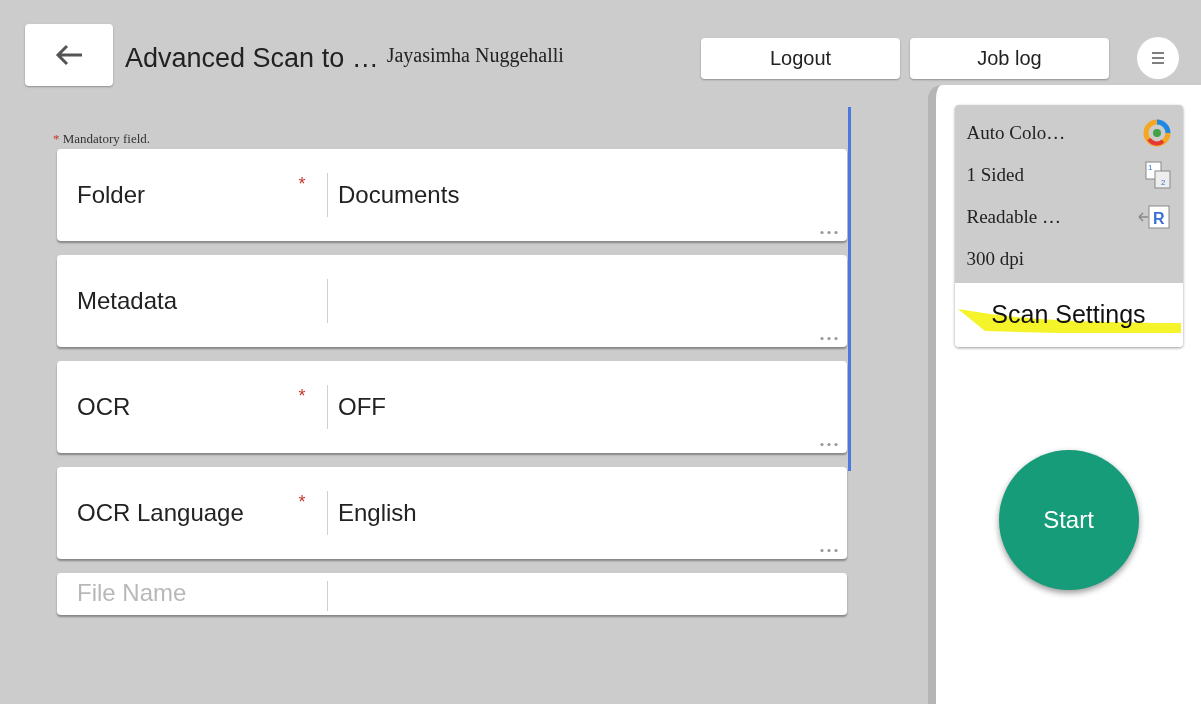 The height and width of the screenshot is (704, 1201). I want to click on header-button: Job log, so click(1009, 58).